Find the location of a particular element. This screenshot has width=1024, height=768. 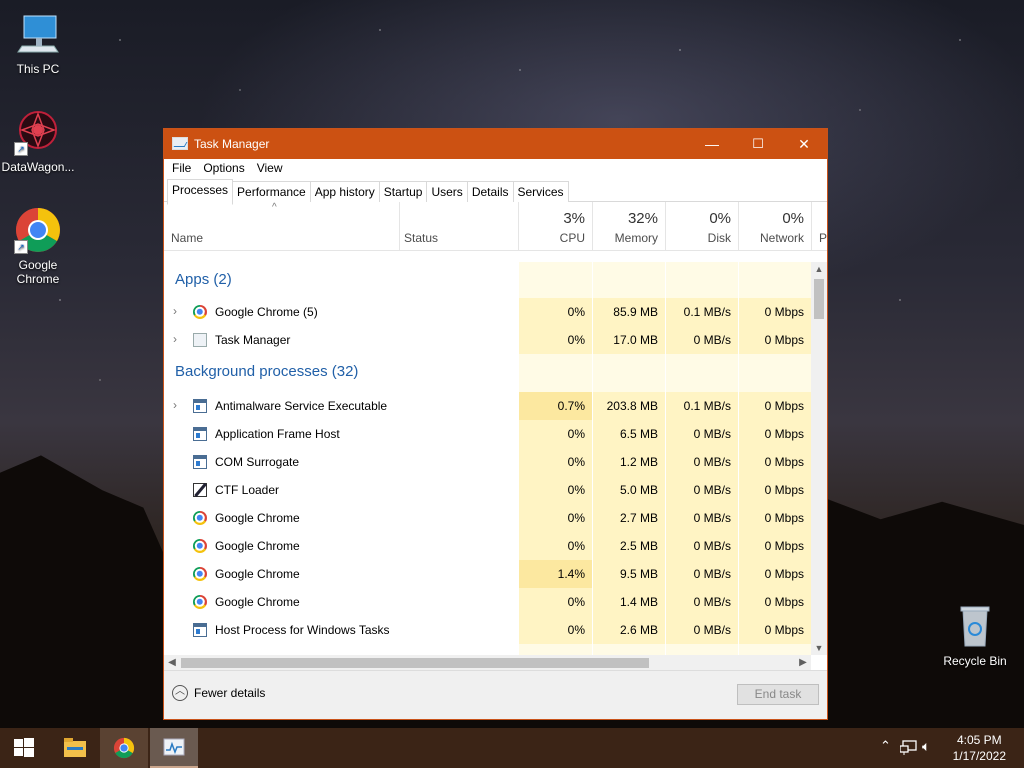

window-title: Task Manager is located at coordinates (232, 144).